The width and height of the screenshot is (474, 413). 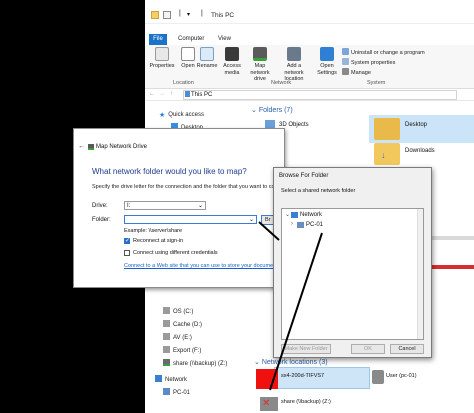 I want to click on annotation-arrow, so click(x=290, y=306).